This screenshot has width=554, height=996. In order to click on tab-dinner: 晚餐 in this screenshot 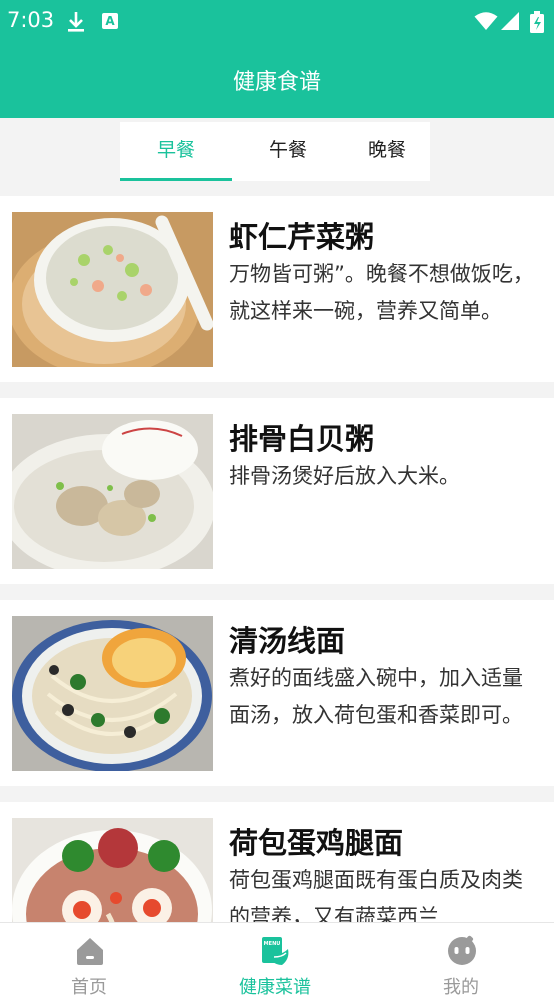, I will do `click(387, 151)`.